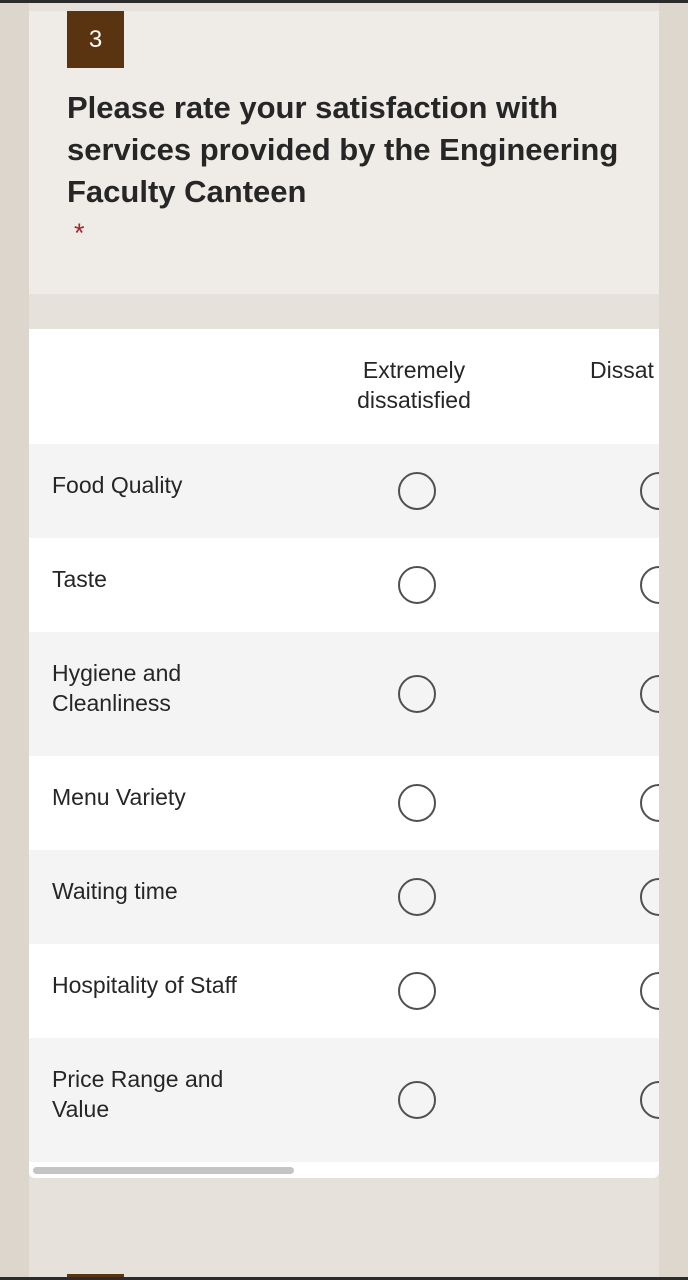  What do you see at coordinates (95, 39) in the screenshot?
I see `question-number-badge: 3` at bounding box center [95, 39].